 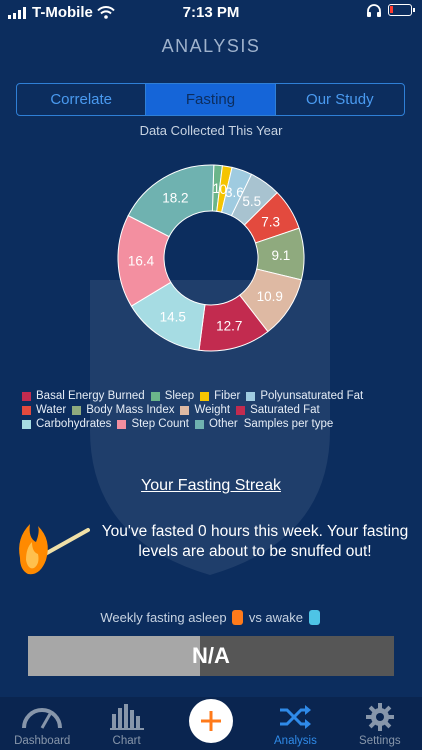 I want to click on tab-settings: Settings, so click(x=380, y=723).